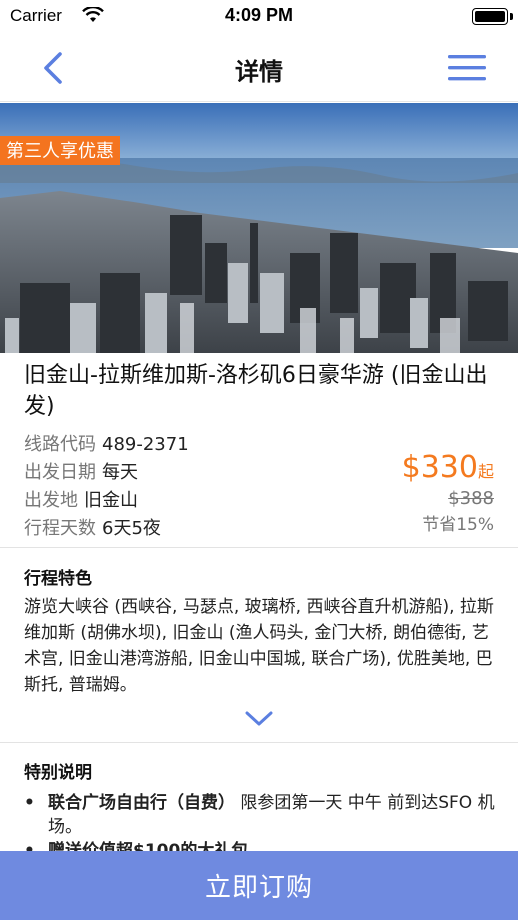  I want to click on expand-button, so click(259, 718).